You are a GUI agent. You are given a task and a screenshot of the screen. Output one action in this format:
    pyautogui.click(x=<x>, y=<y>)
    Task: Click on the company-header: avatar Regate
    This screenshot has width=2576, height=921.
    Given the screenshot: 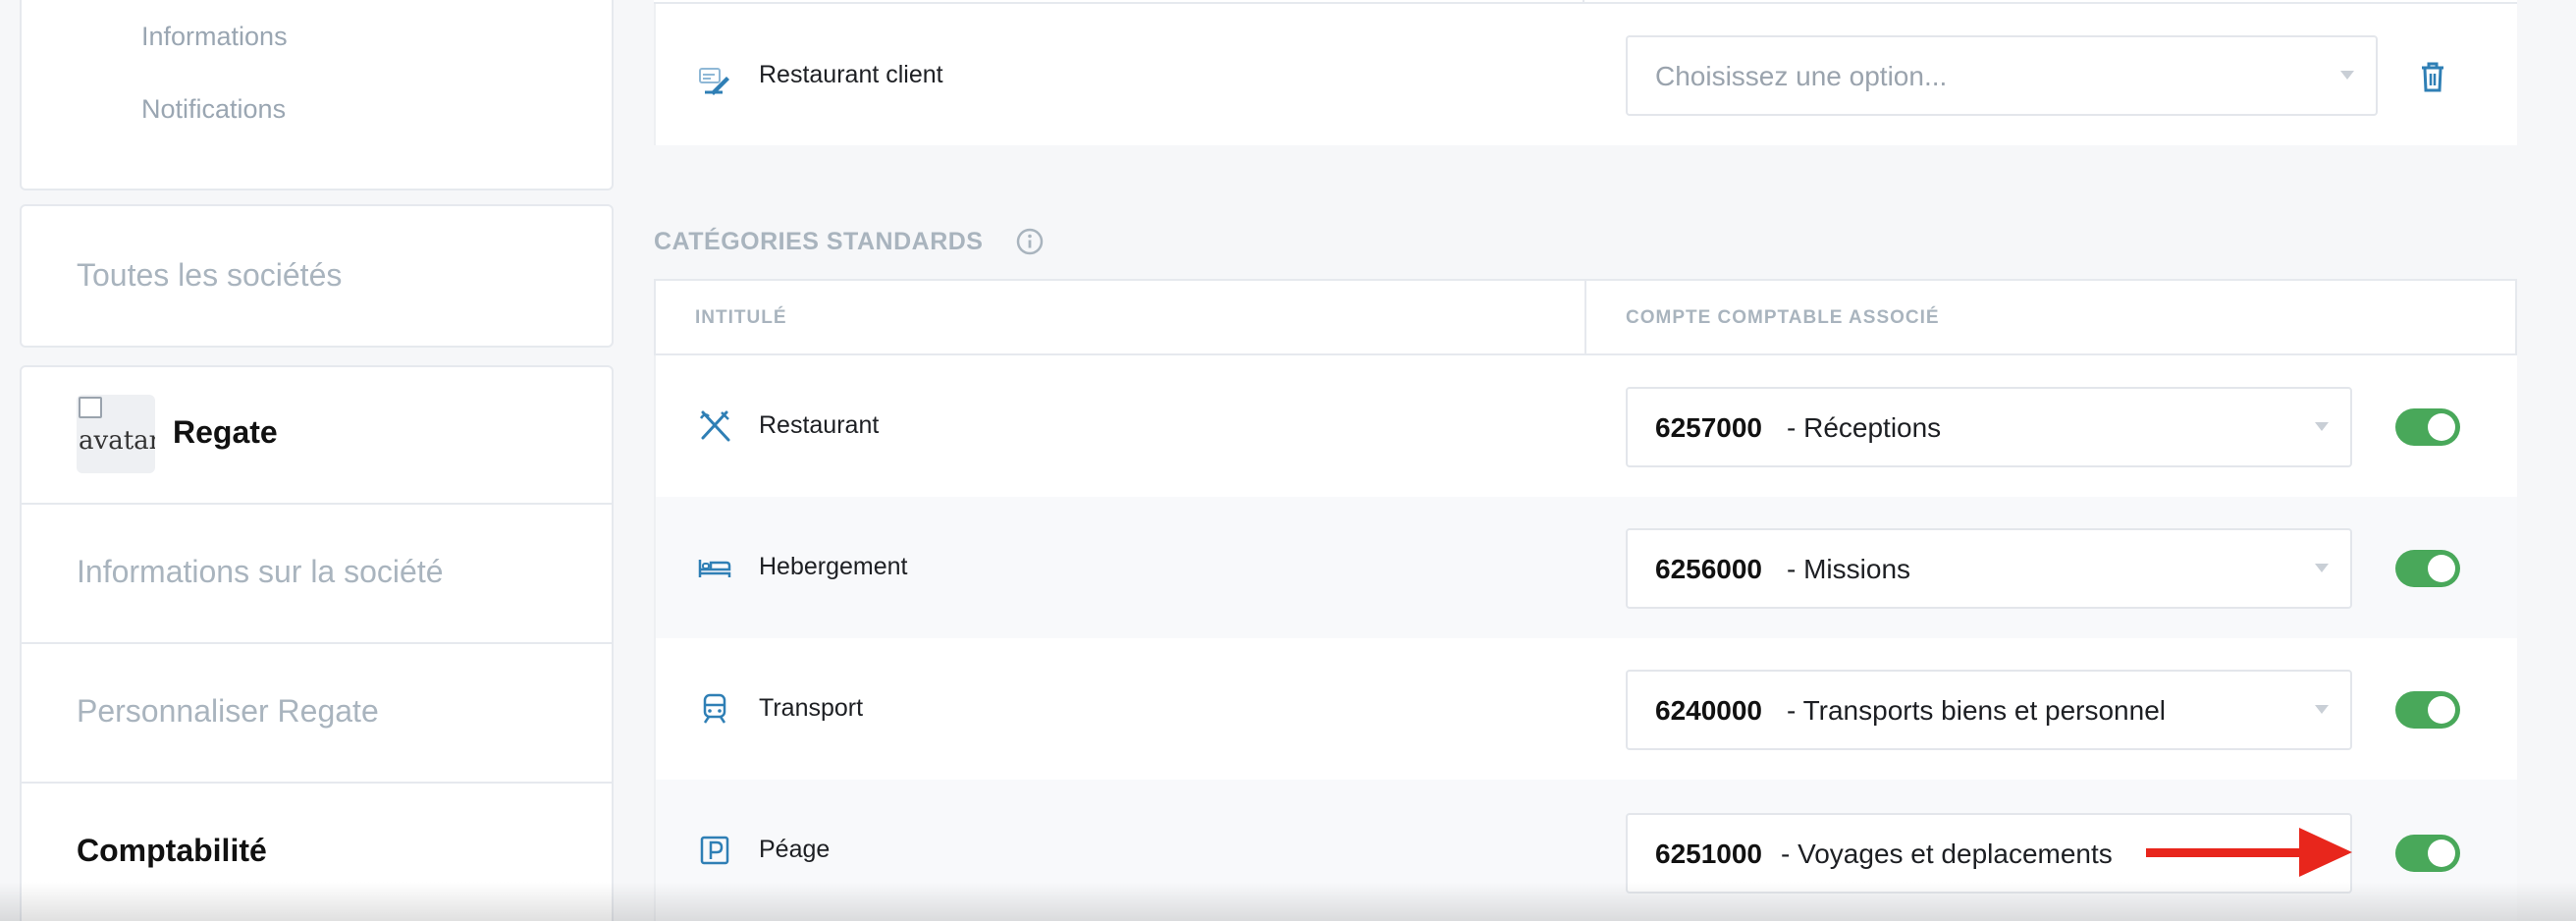 What is the action you would take?
    pyautogui.click(x=317, y=436)
    